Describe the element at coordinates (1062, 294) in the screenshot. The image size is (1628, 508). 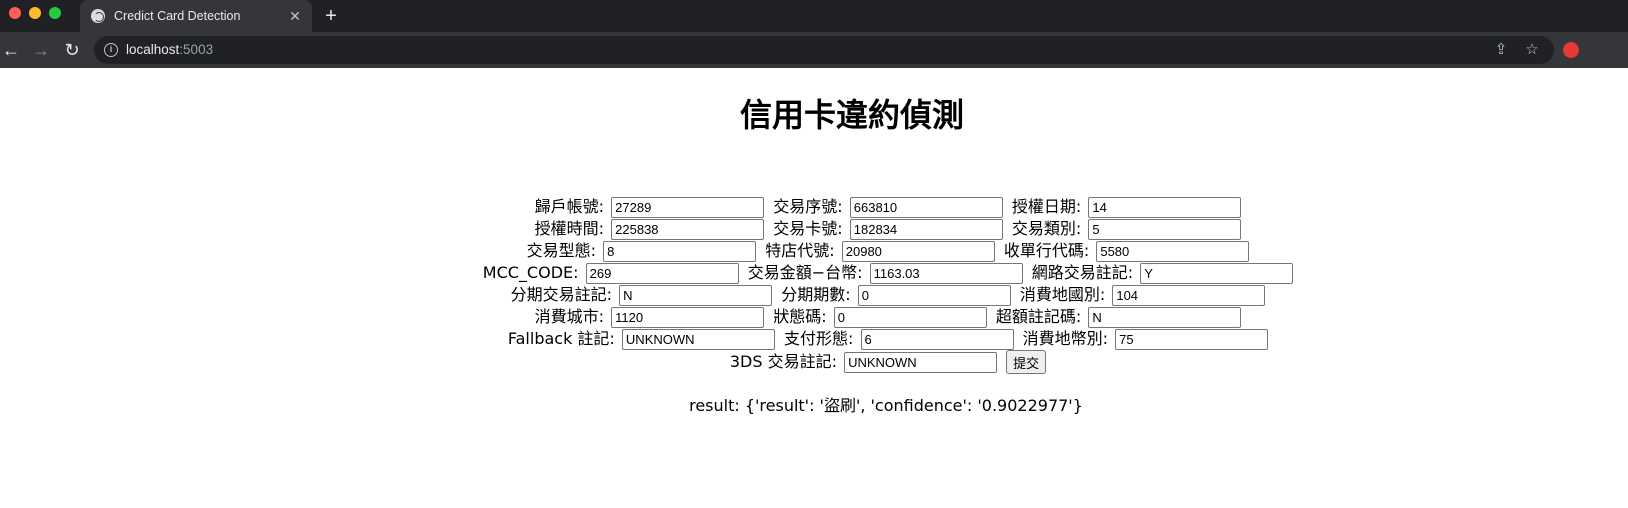
I see `field-label: 消費地國別:` at that location.